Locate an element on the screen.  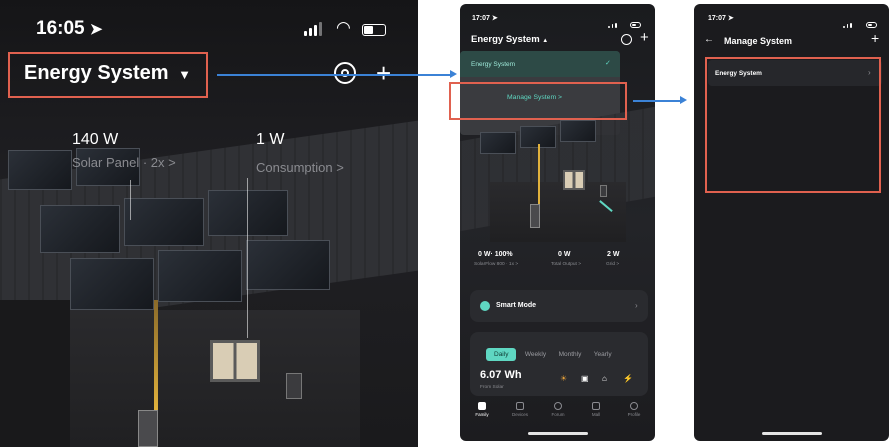
page-title: Manage System is located at coordinates (758, 41).